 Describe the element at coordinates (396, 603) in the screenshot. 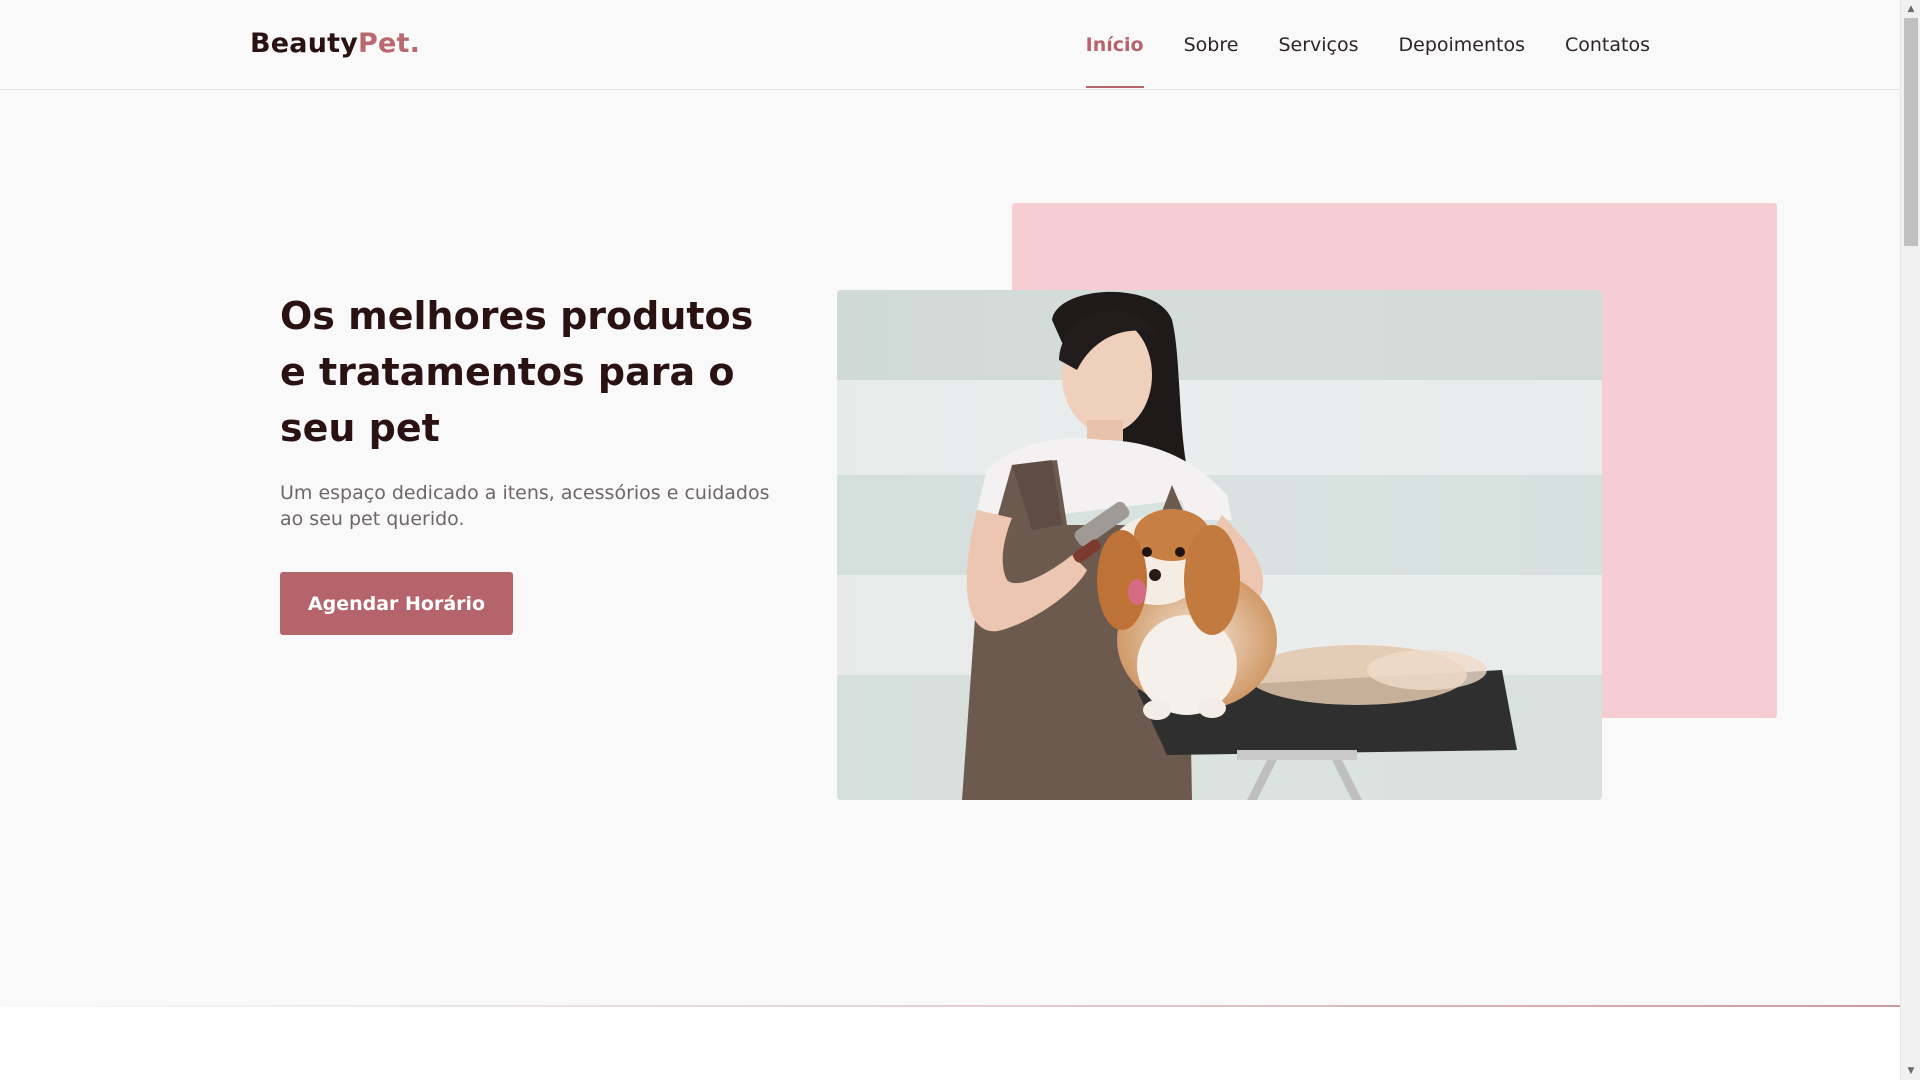

I see `schedule-appointment-button: Agendar Horário` at that location.